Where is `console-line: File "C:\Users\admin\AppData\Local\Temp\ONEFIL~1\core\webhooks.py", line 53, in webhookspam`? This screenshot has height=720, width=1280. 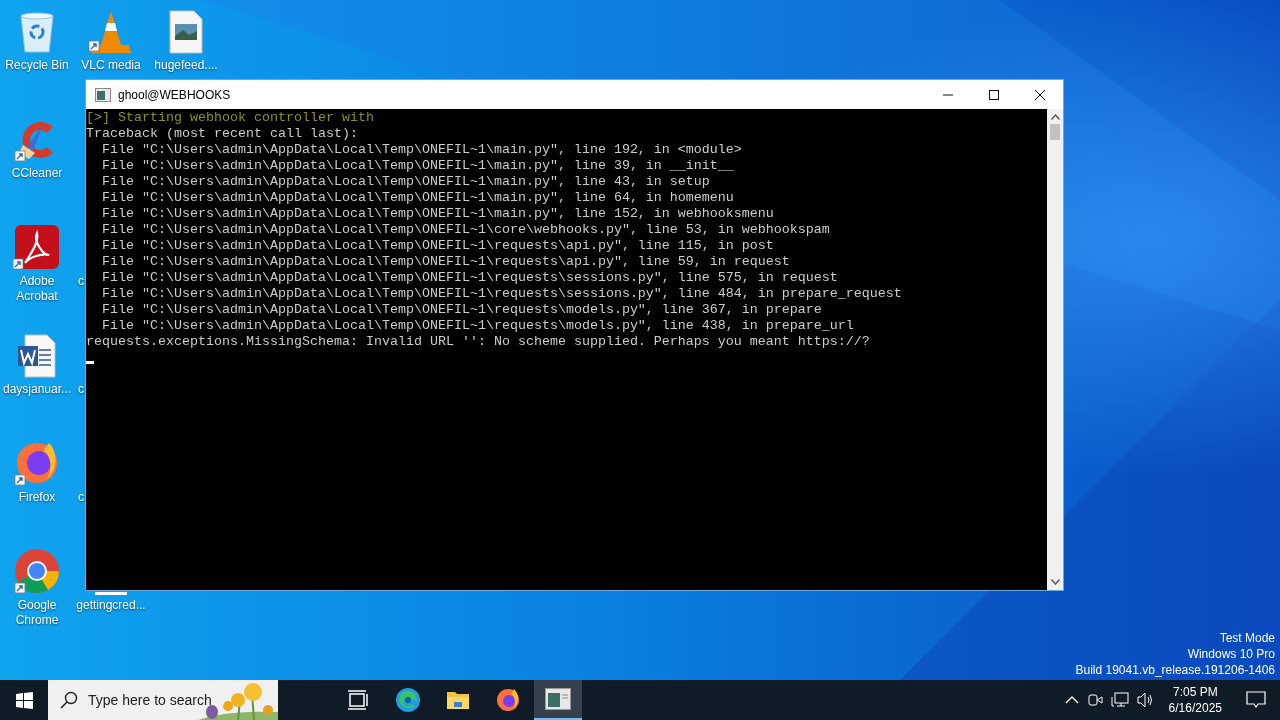
console-line: File "C:\Users\admin\AppData\Local\Temp\ONEFIL~1\core\webhooks.py", line 53, in webhookspam is located at coordinates (466, 230).